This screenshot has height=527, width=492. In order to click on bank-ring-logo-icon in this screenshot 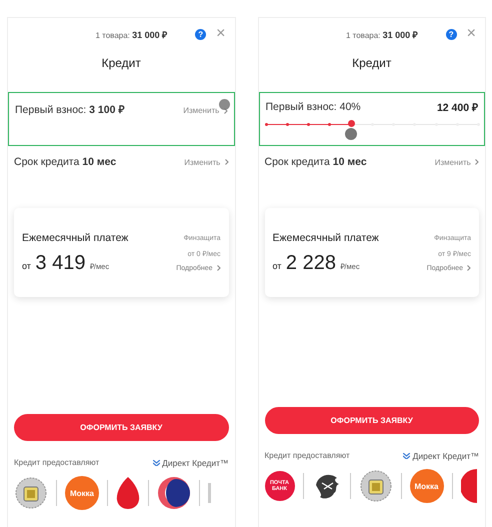, I will do `click(174, 493)`.